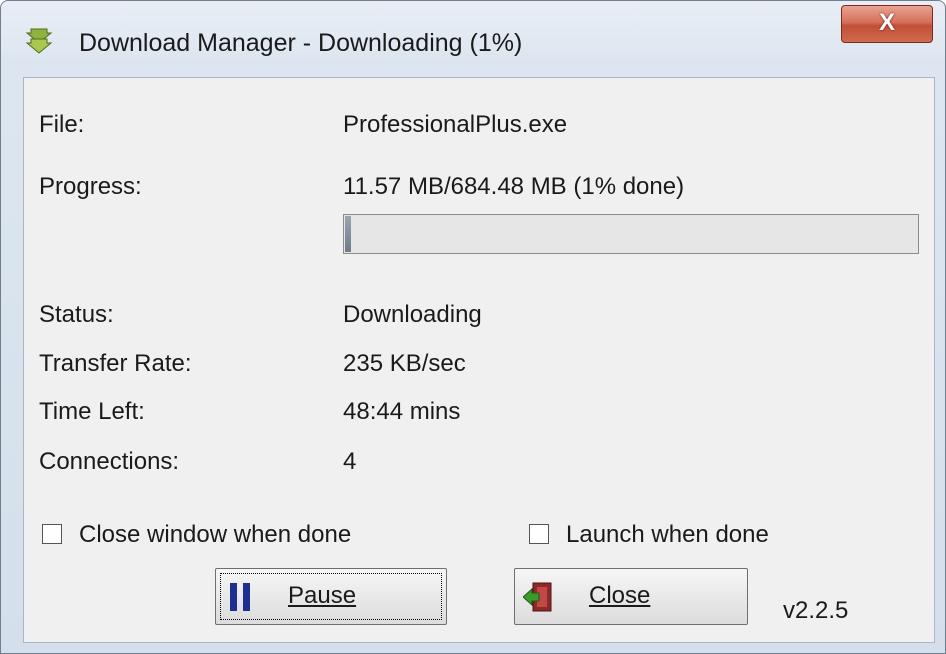  I want to click on transfer-rate-label: Transfer Rate:, so click(115, 363).